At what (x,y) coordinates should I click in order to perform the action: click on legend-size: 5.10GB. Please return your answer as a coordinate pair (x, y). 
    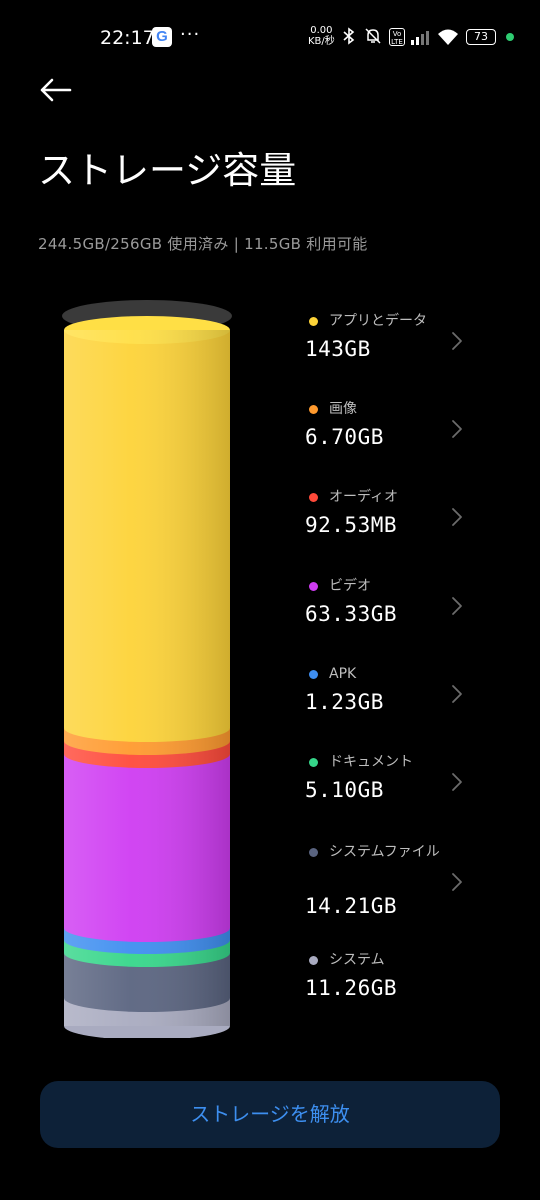
    Looking at the image, I should click on (344, 790).